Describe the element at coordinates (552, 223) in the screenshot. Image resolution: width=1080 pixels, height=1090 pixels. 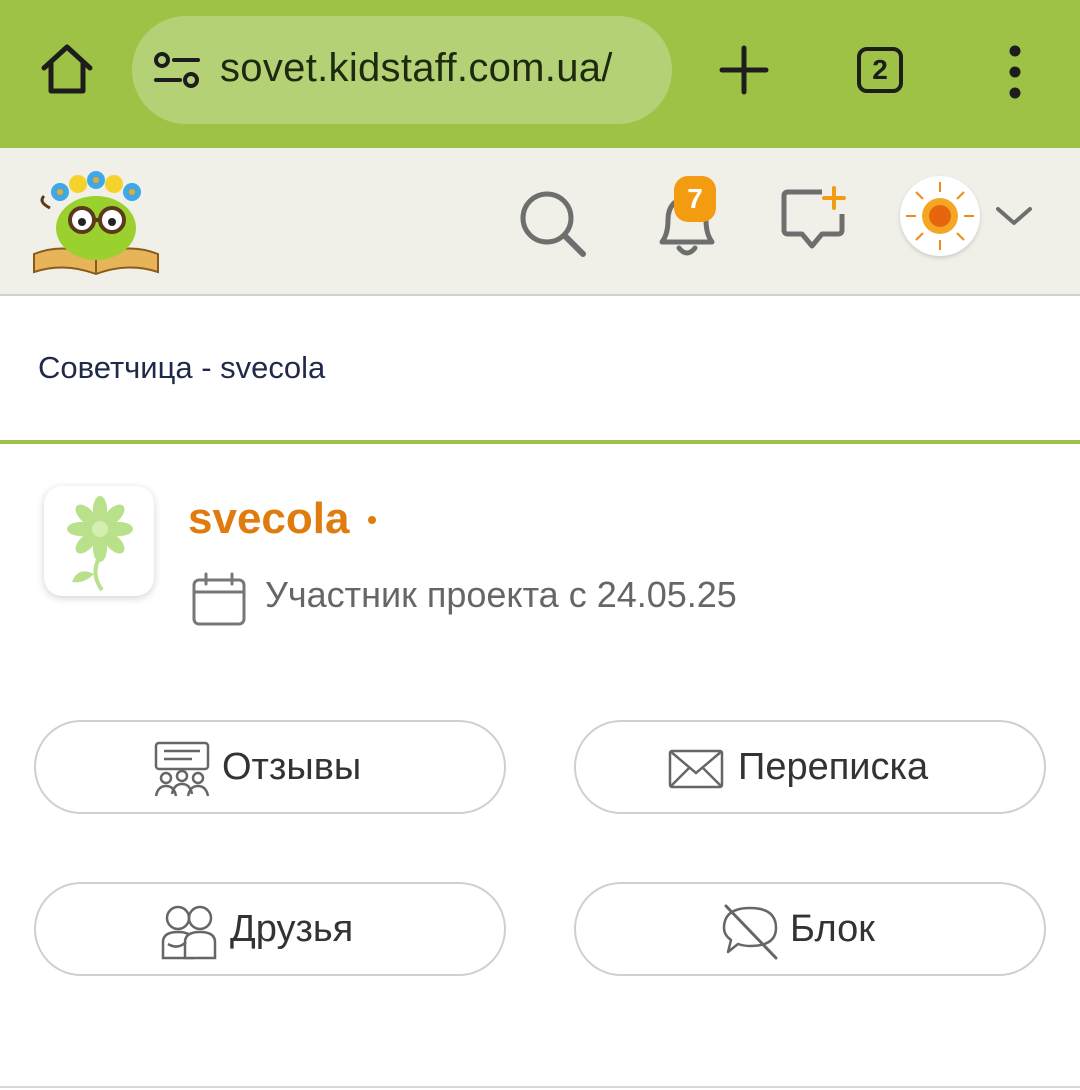
I see `search-icon` at that location.